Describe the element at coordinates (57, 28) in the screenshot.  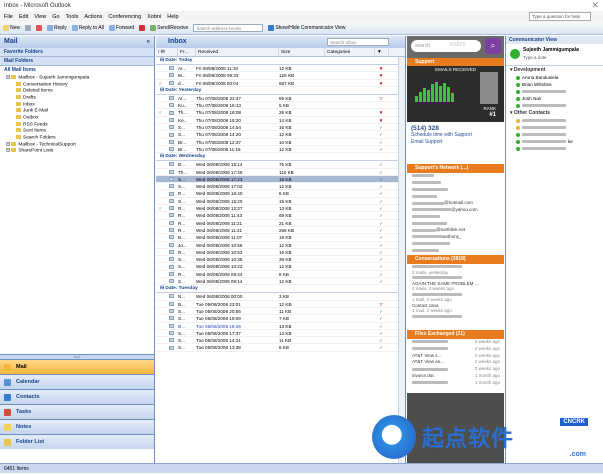
I see `reply-button: Reply` at that location.